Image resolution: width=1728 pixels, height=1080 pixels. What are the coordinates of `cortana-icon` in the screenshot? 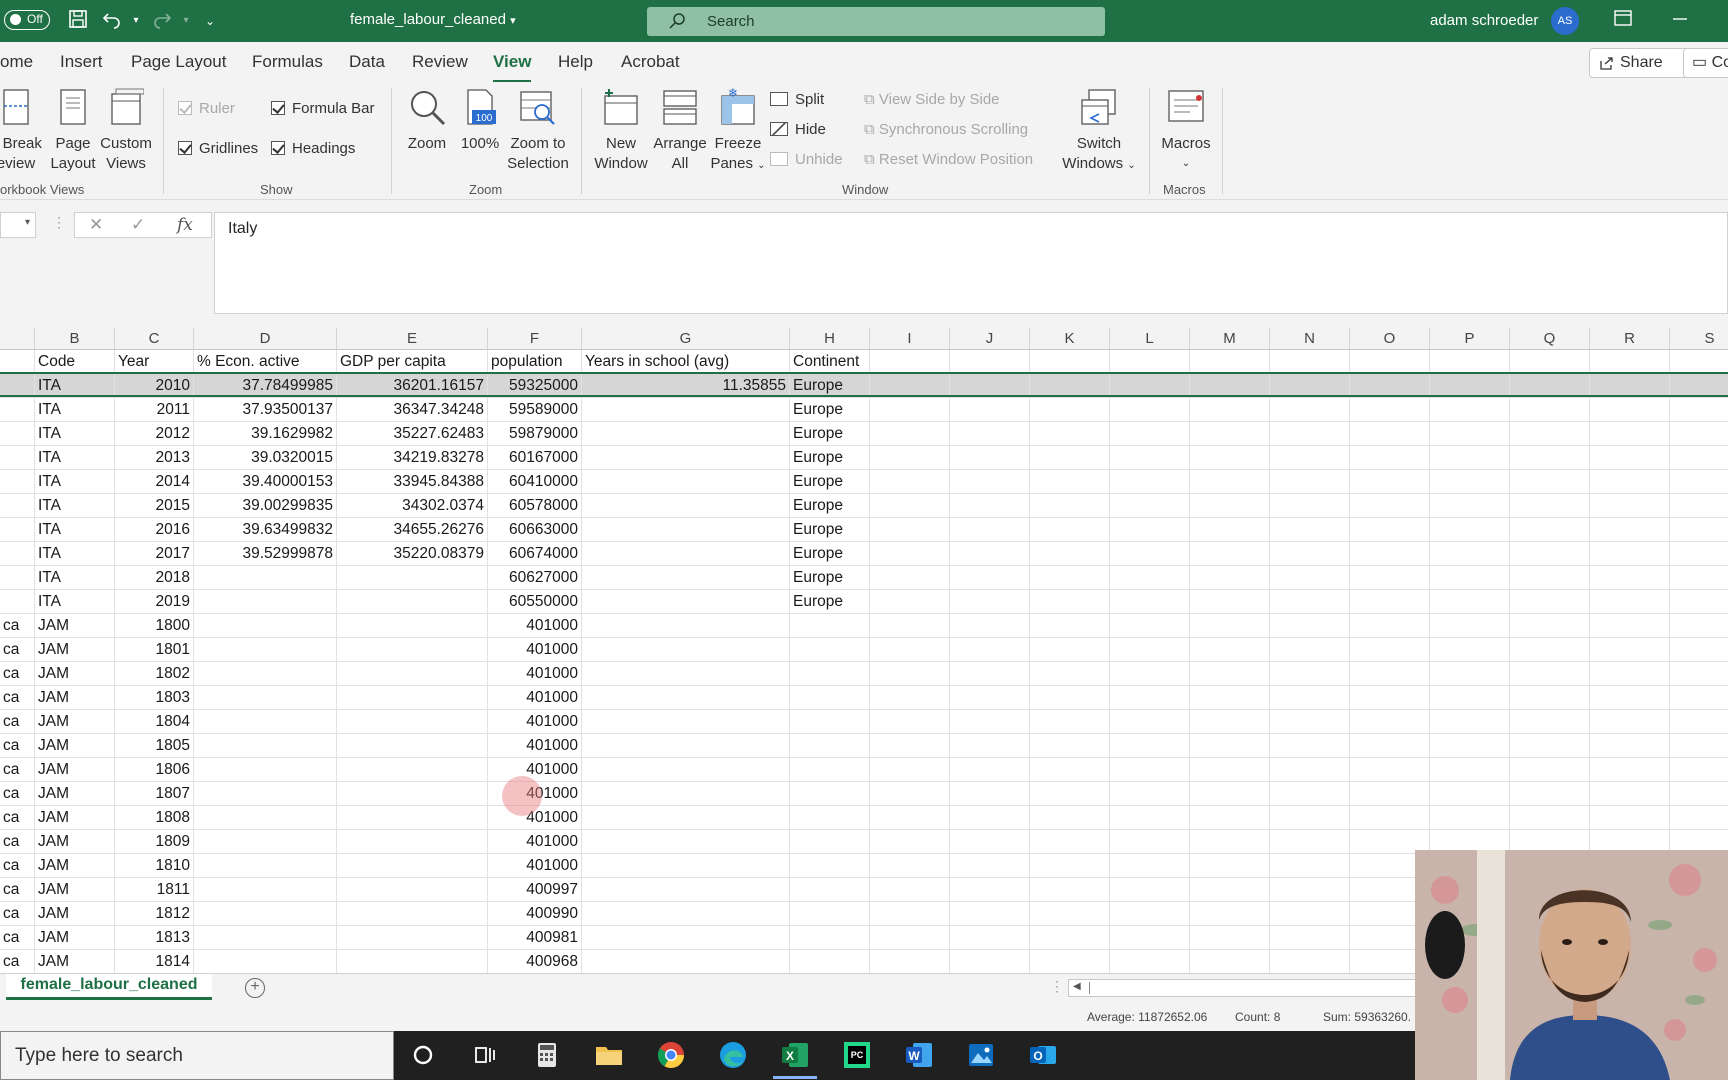 It's located at (423, 1055).